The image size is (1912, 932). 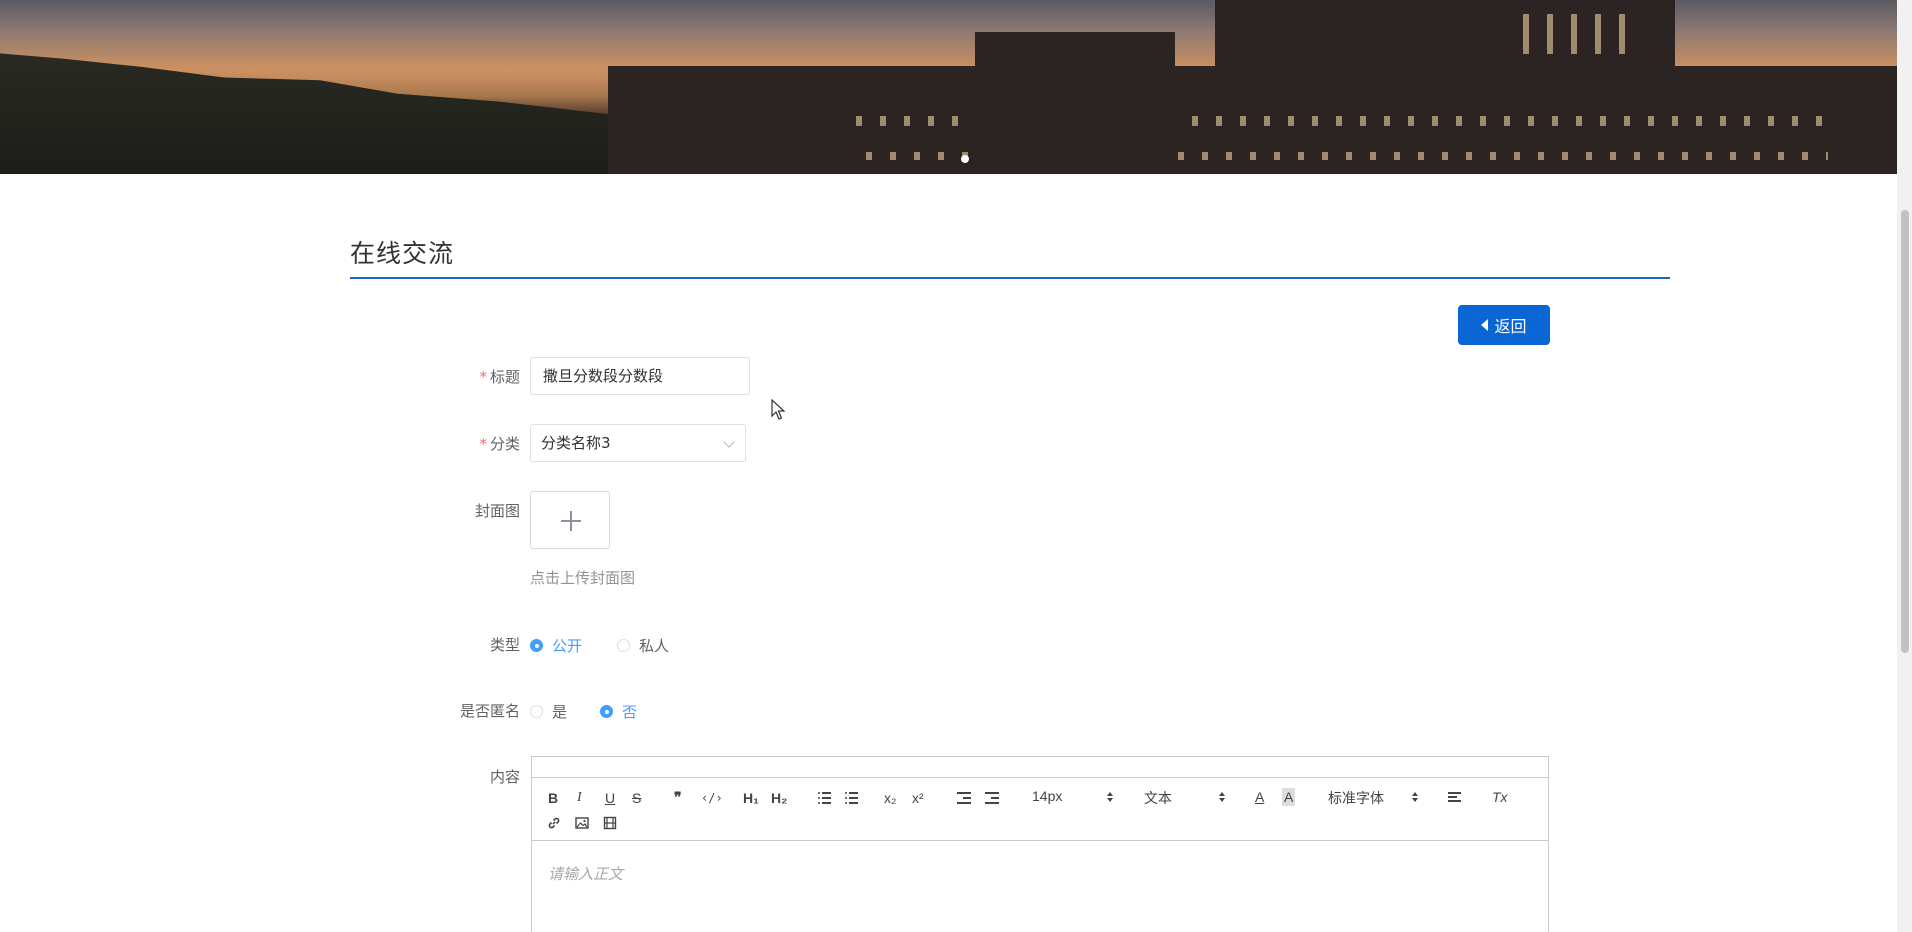 I want to click on banner-center-building, so click(x=1075, y=103).